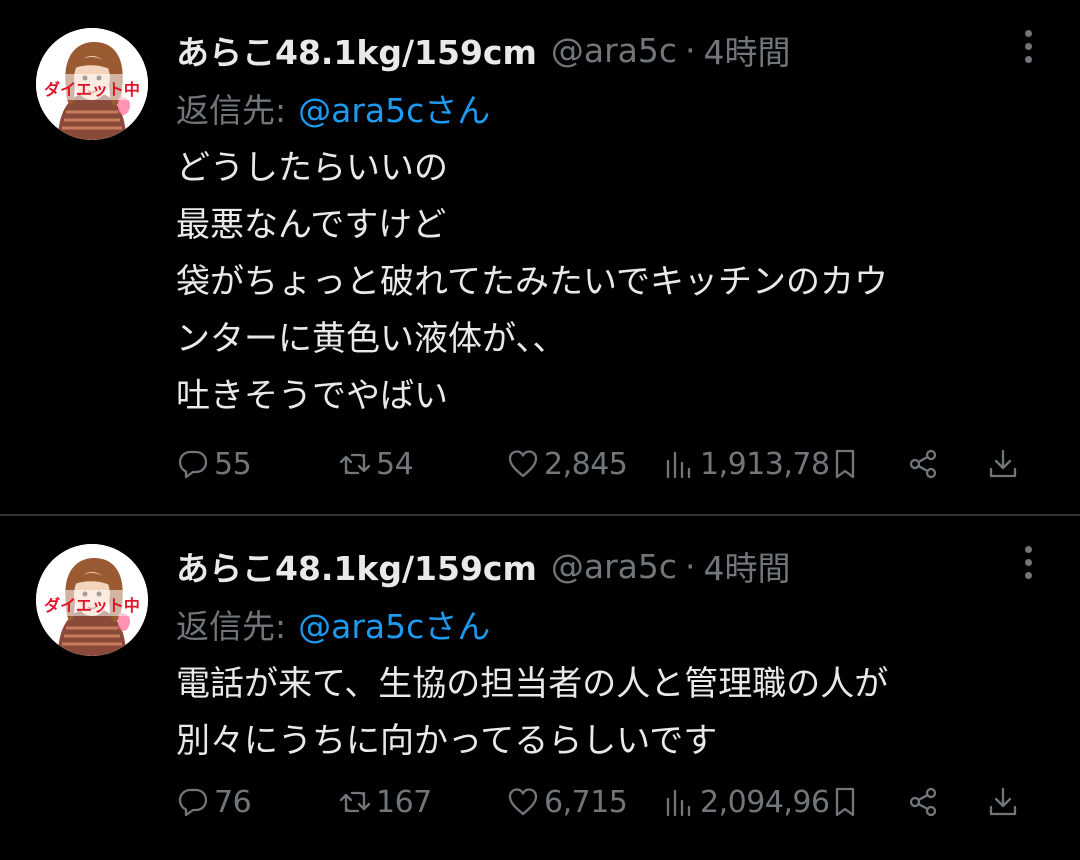 The height and width of the screenshot is (860, 1080). Describe the element at coordinates (311, 225) in the screenshot. I see `tweet-line: 最悪なんですけど` at that location.